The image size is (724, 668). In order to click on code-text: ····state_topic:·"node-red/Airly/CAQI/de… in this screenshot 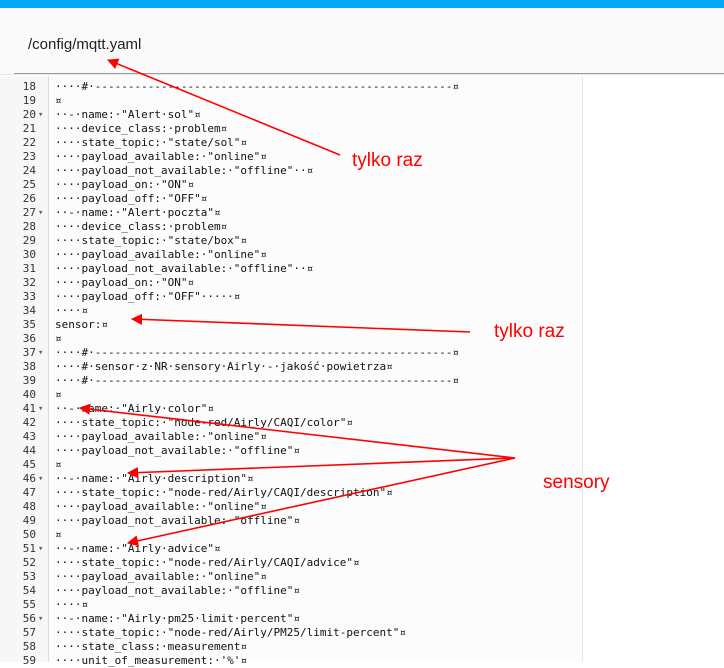, I will do `click(224, 493)`.